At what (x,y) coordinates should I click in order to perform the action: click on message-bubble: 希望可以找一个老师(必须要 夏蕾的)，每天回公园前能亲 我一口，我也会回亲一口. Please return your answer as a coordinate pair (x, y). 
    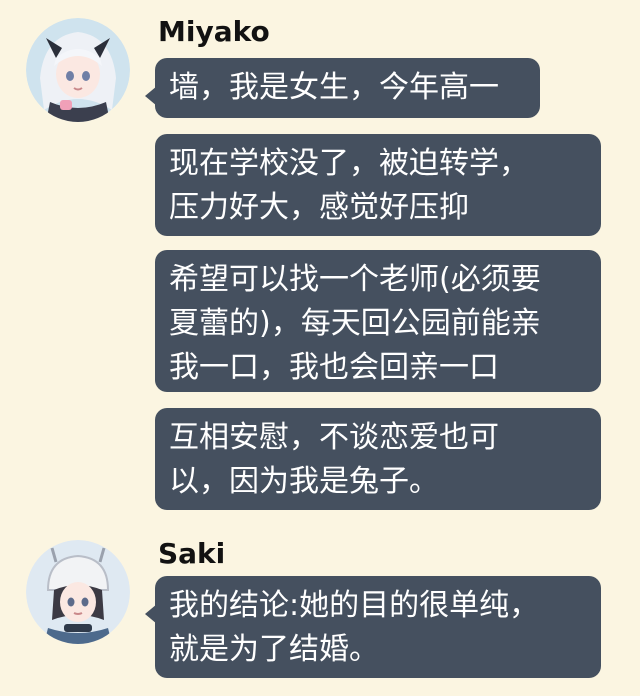
    Looking at the image, I should click on (378, 321).